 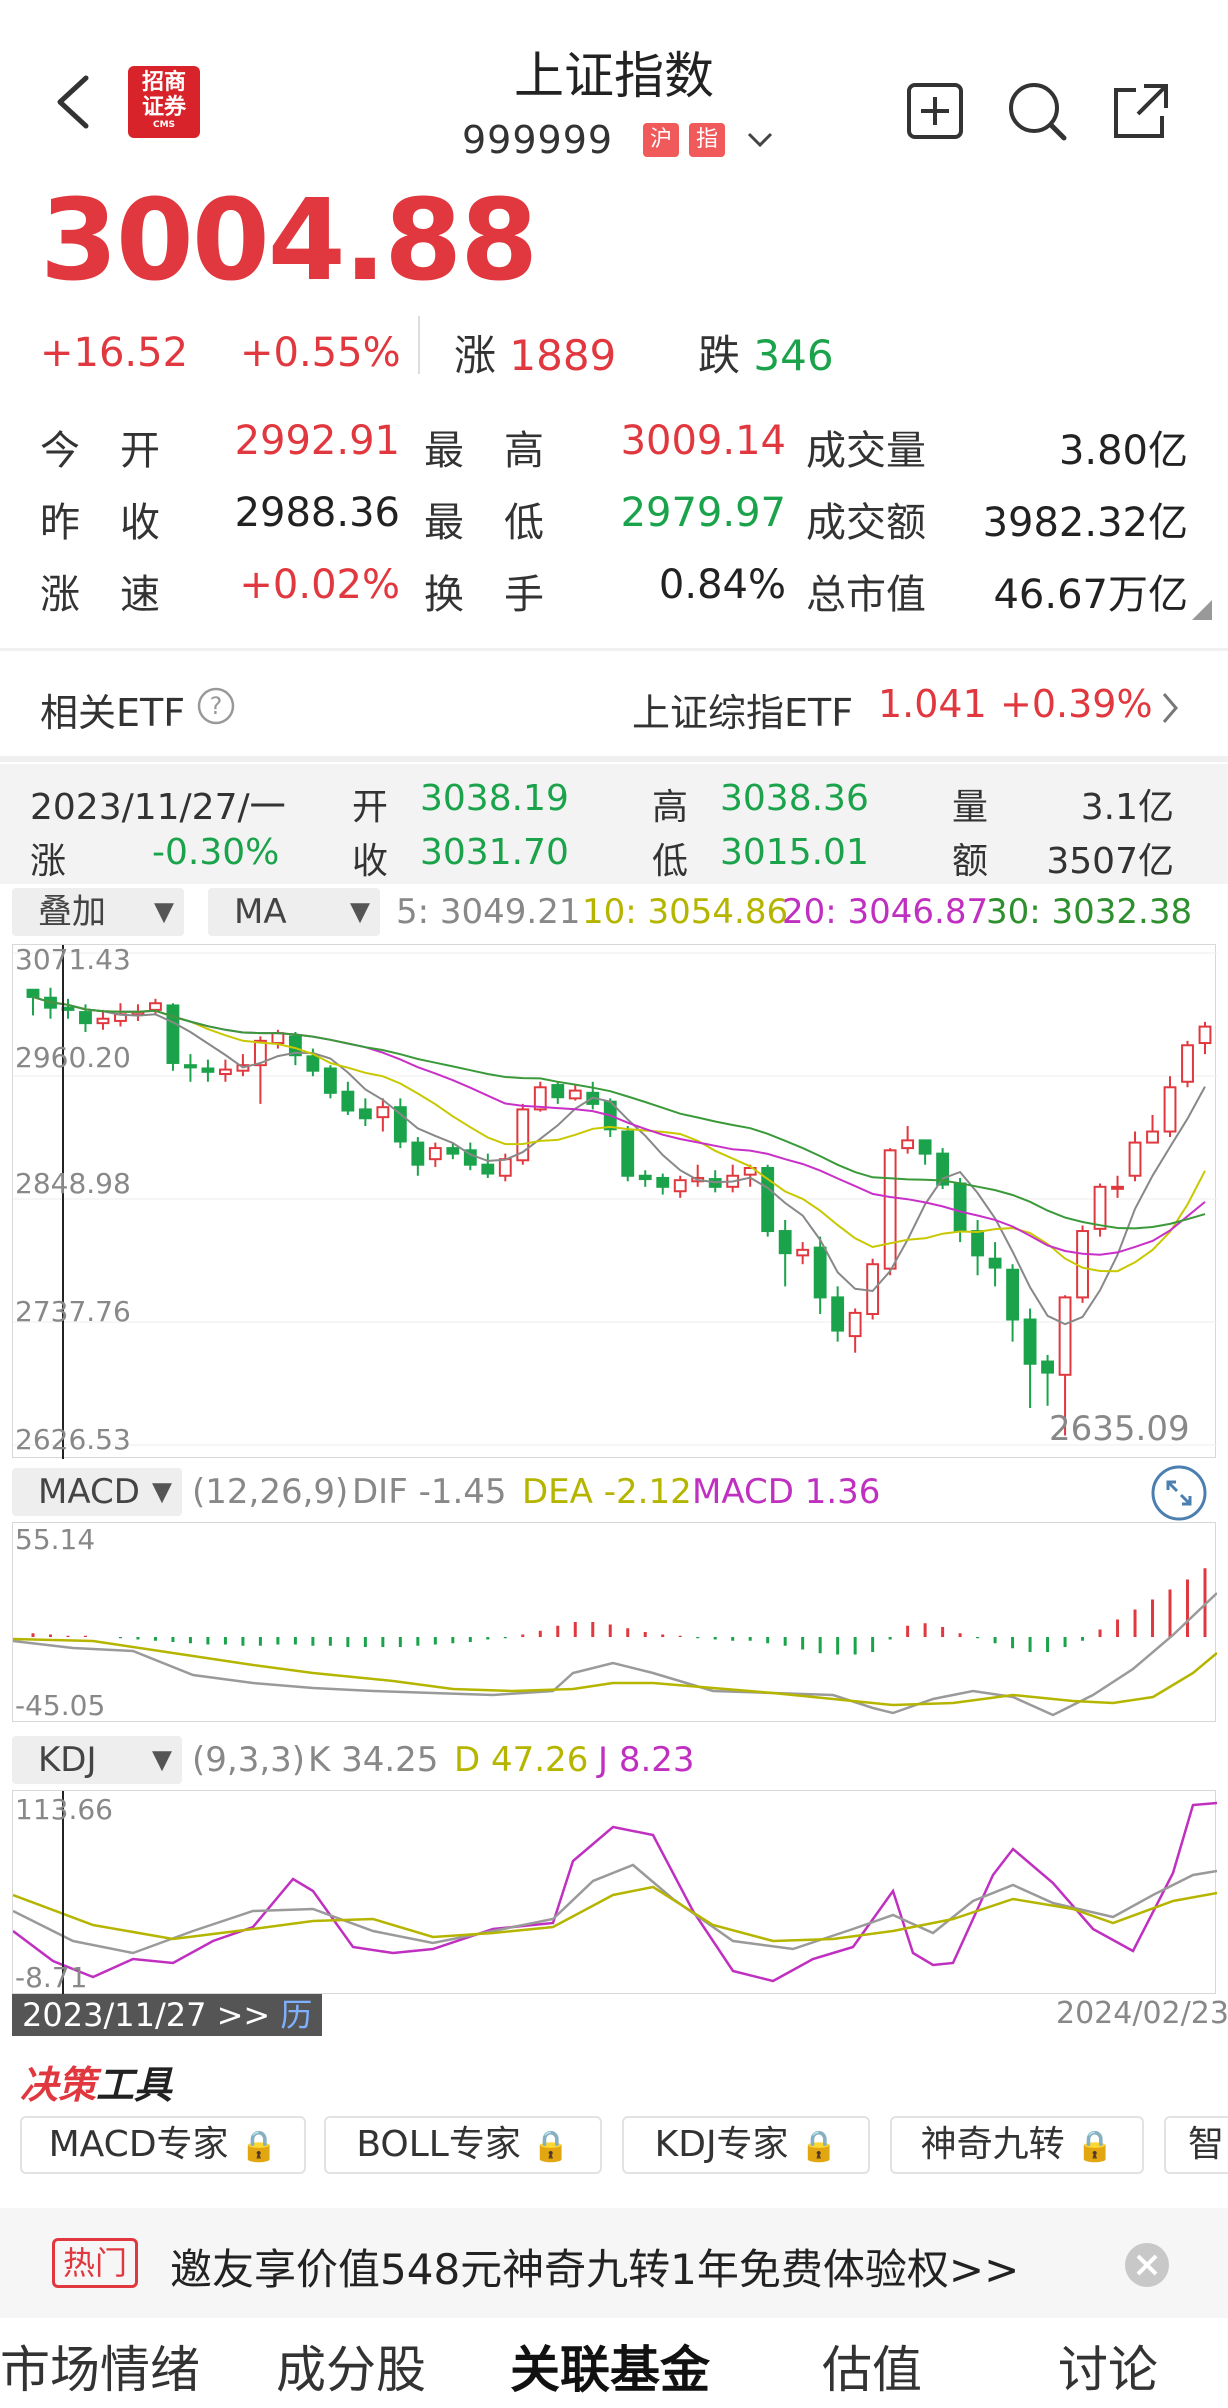 What do you see at coordinates (935, 111) in the screenshot?
I see `add-watchlist-icon` at bounding box center [935, 111].